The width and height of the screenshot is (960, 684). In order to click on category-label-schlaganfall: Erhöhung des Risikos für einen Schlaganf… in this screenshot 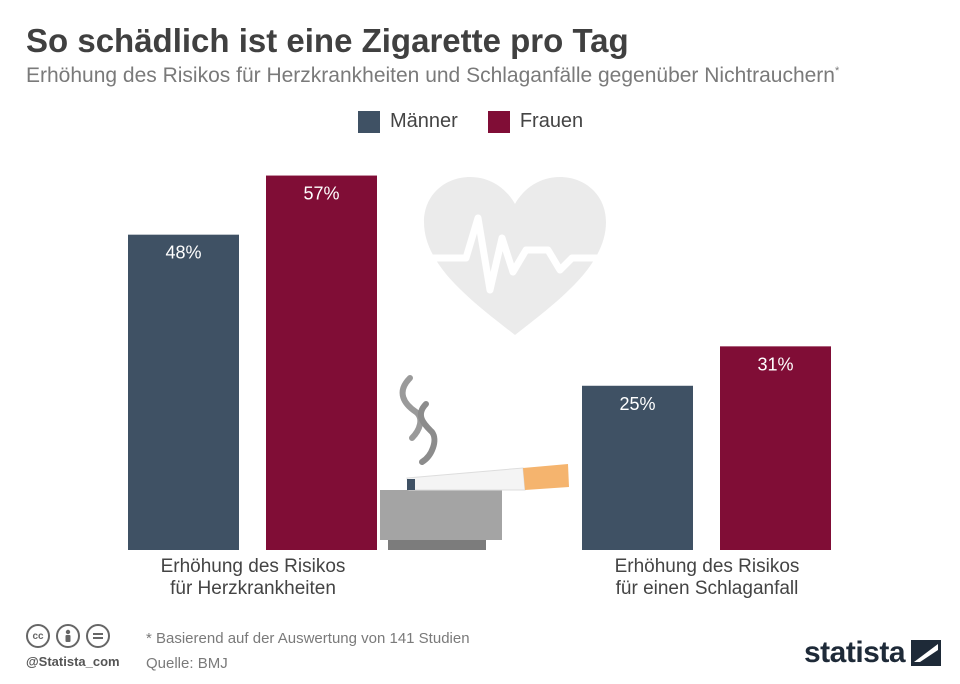, I will do `click(707, 578)`.